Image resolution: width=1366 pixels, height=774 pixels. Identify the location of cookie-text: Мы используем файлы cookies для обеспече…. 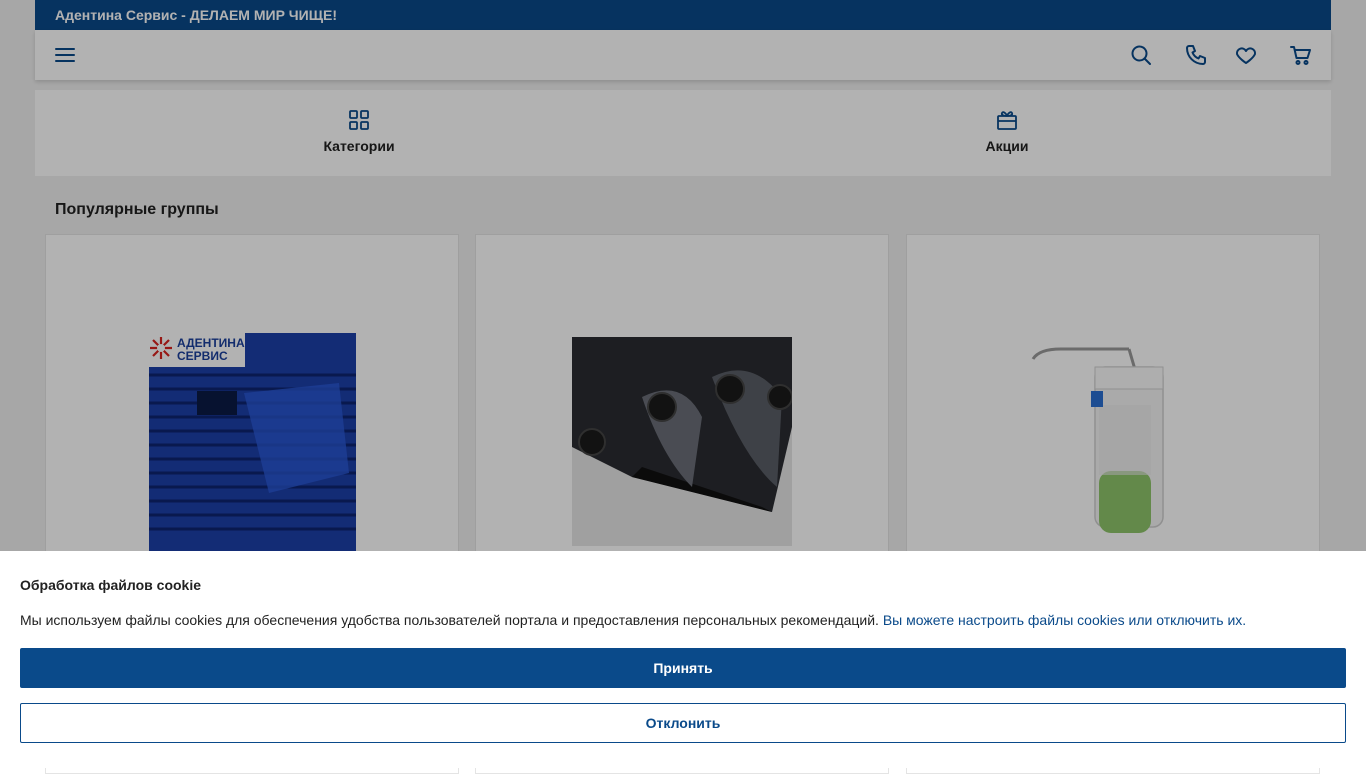
(633, 620).